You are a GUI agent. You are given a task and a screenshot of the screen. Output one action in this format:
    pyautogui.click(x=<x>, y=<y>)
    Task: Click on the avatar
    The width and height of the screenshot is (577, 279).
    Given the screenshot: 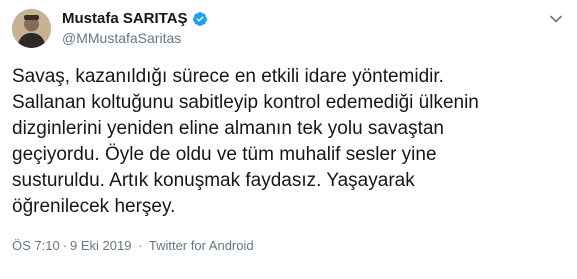 What is the action you would take?
    pyautogui.click(x=31, y=28)
    